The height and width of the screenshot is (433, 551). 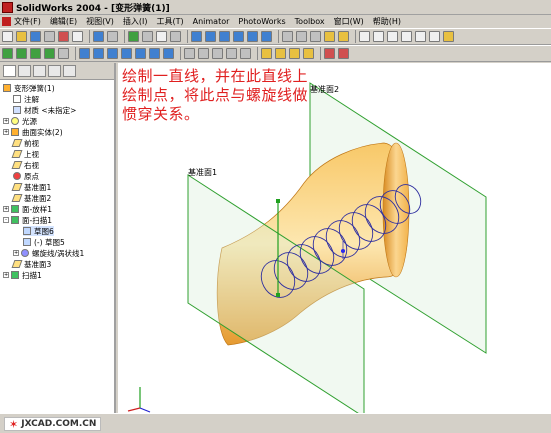 I want to click on menu-tools: 工具(T), so click(x=169, y=21).